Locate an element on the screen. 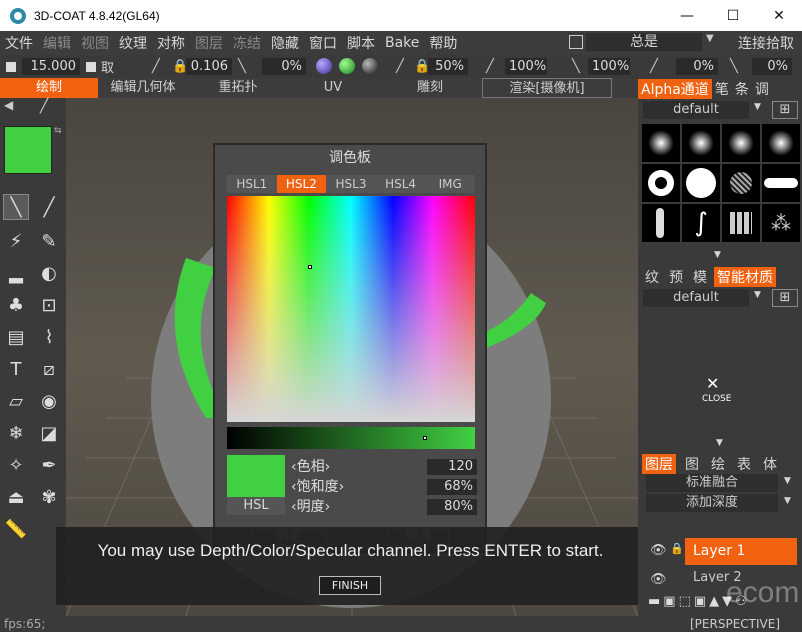 The height and width of the screenshot is (632, 802). depth-field: 0.106 is located at coordinates (209, 66).